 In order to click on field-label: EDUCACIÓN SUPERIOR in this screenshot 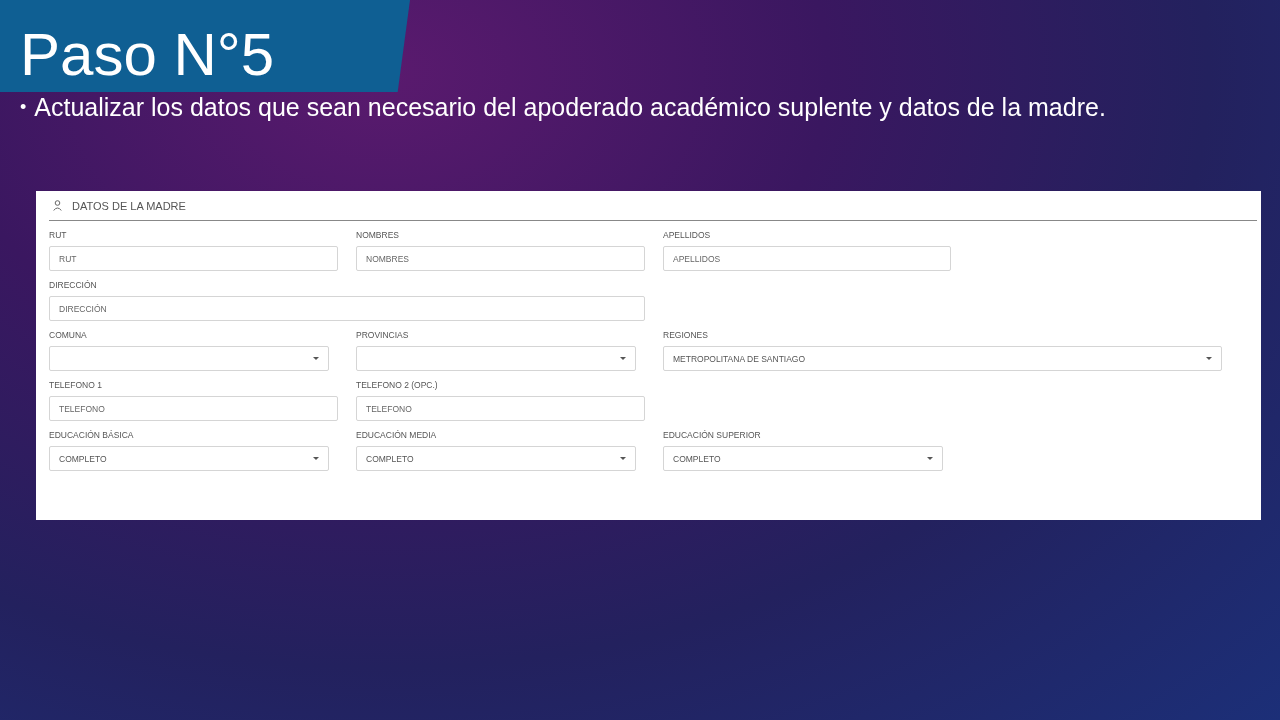, I will do `click(712, 435)`.